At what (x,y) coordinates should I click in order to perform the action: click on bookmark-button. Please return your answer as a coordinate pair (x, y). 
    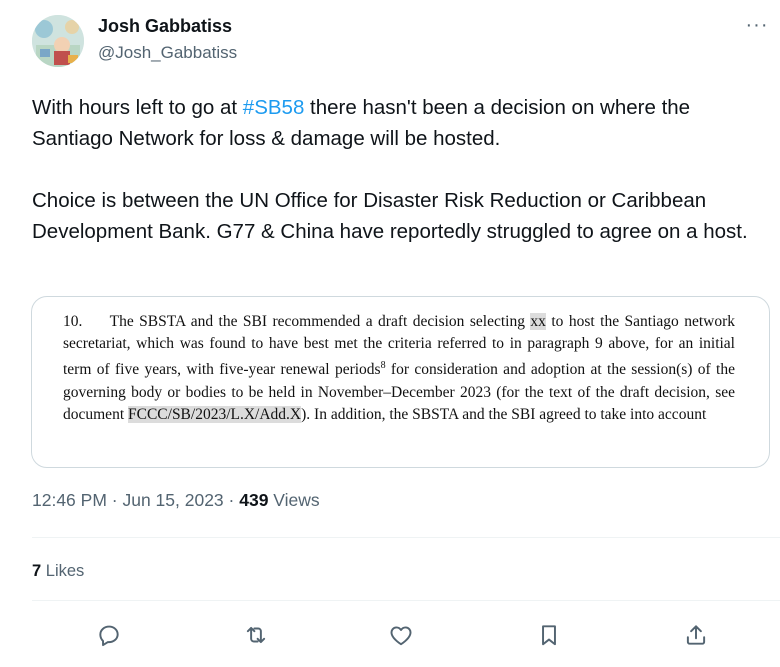
    Looking at the image, I should click on (549, 635).